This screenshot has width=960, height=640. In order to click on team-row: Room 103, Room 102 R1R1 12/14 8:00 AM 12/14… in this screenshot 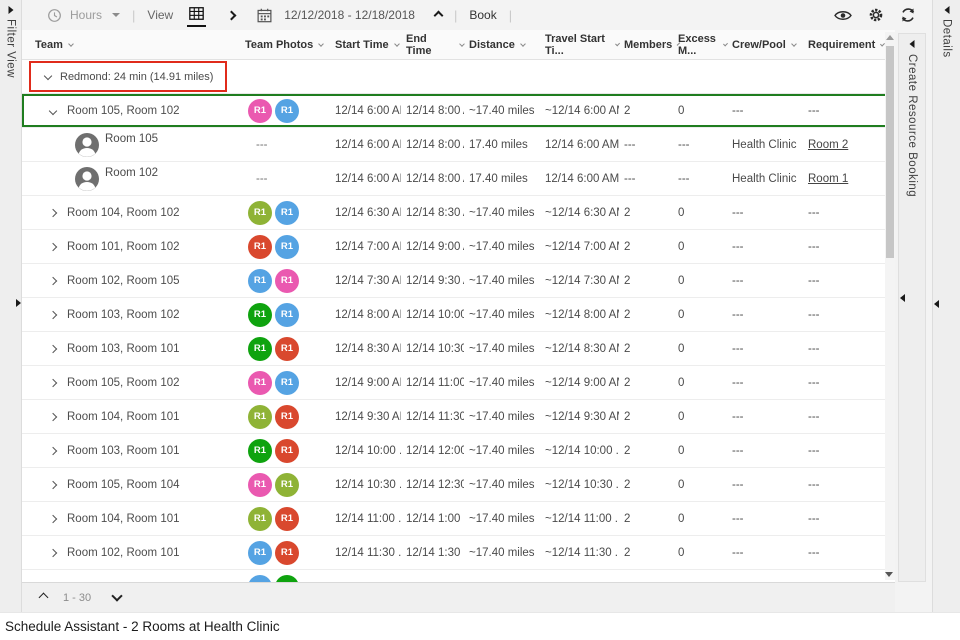, I will do `click(458, 315)`.